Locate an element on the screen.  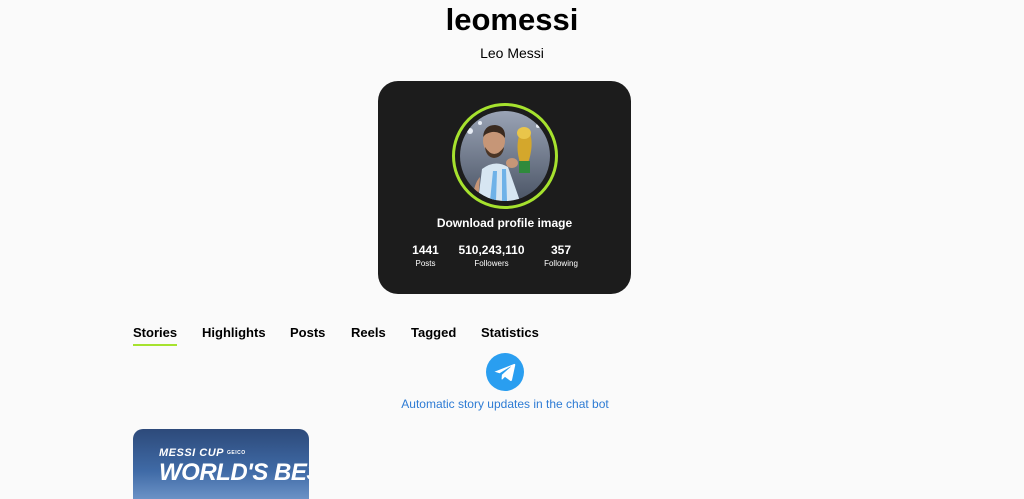
stat-posts: 1441 Posts is located at coordinates (425, 256).